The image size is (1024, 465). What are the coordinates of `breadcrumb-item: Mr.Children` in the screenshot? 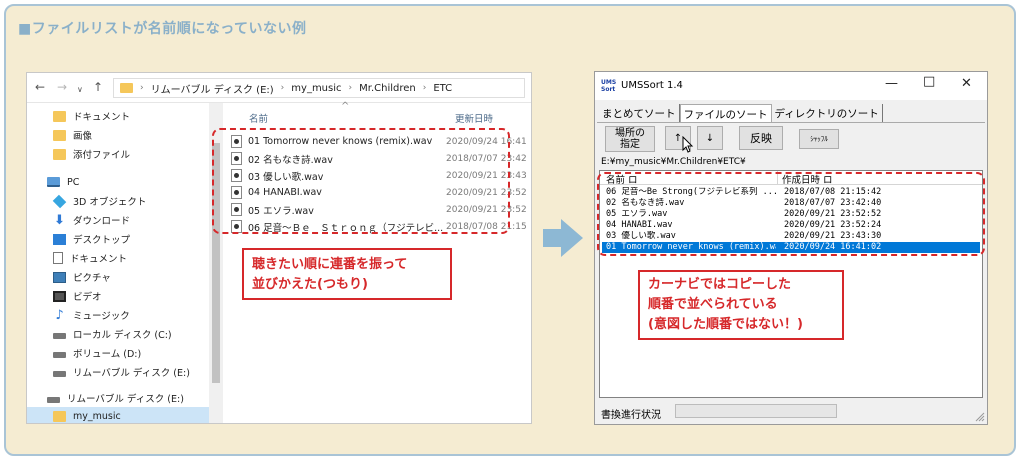 It's located at (387, 88).